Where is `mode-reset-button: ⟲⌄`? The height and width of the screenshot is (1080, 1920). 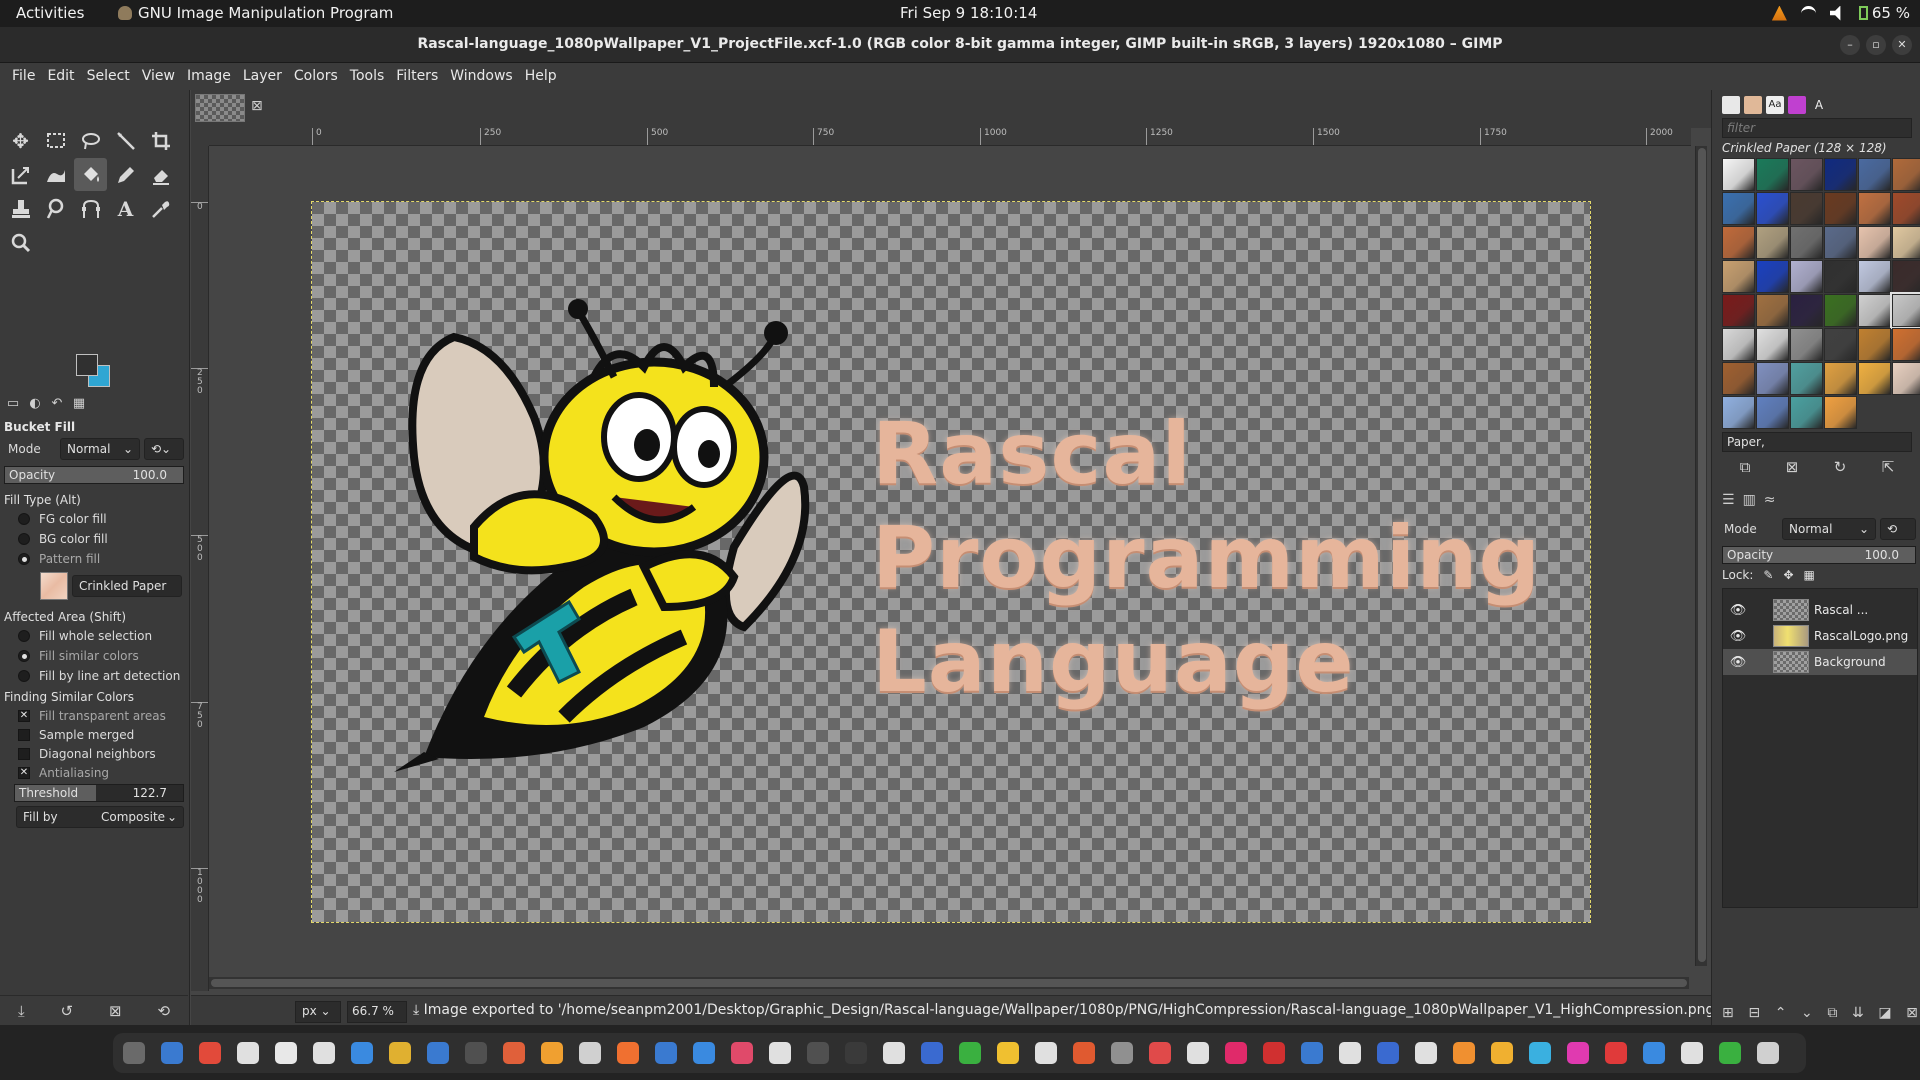
mode-reset-button: ⟲⌄ is located at coordinates (164, 449).